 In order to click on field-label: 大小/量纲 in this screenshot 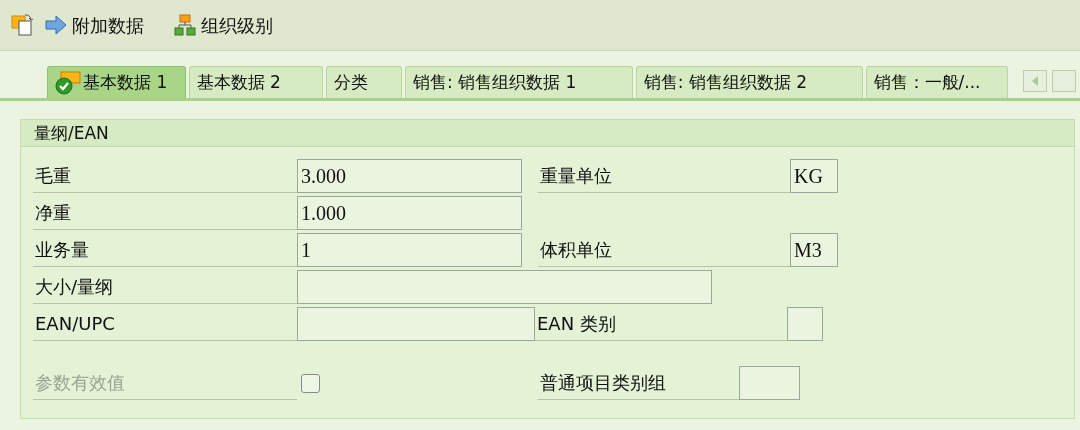, I will do `click(74, 287)`.